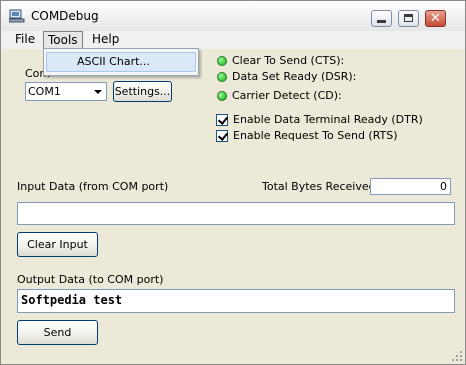 The height and width of the screenshot is (365, 466). What do you see at coordinates (381, 18) in the screenshot?
I see `minimize-button` at bounding box center [381, 18].